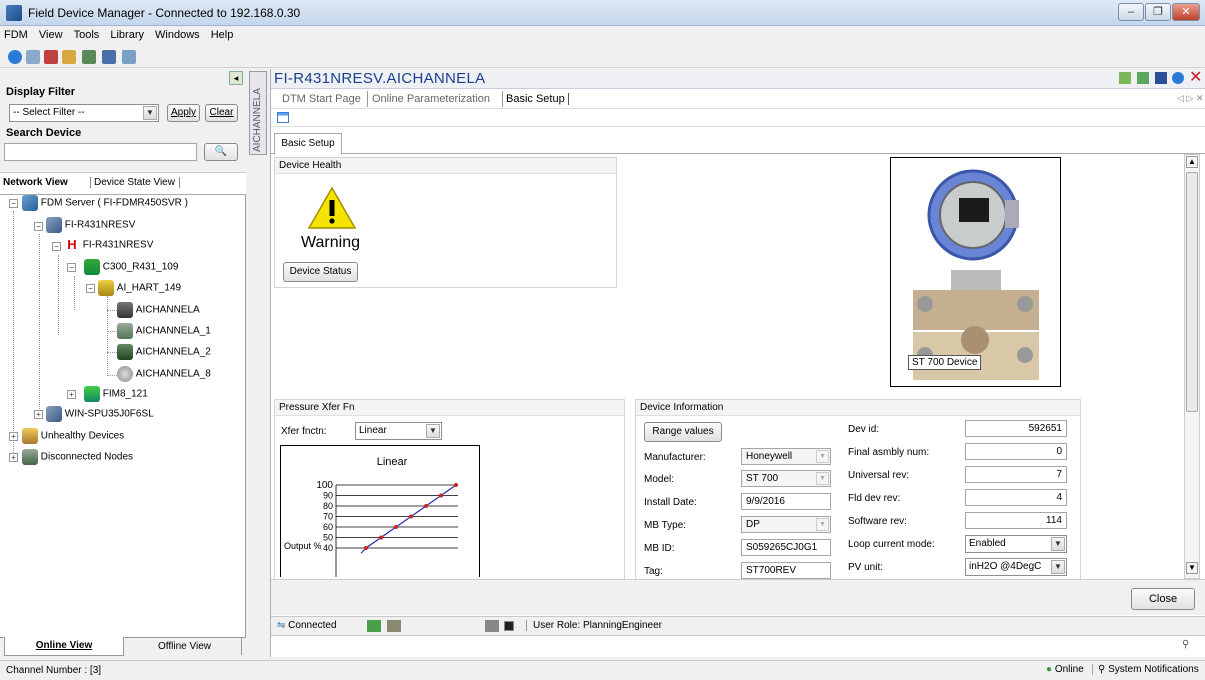 This screenshot has width=1205, height=680. What do you see at coordinates (139, 288) in the screenshot?
I see `tree-item-ai-hart: AI_HART_149` at bounding box center [139, 288].